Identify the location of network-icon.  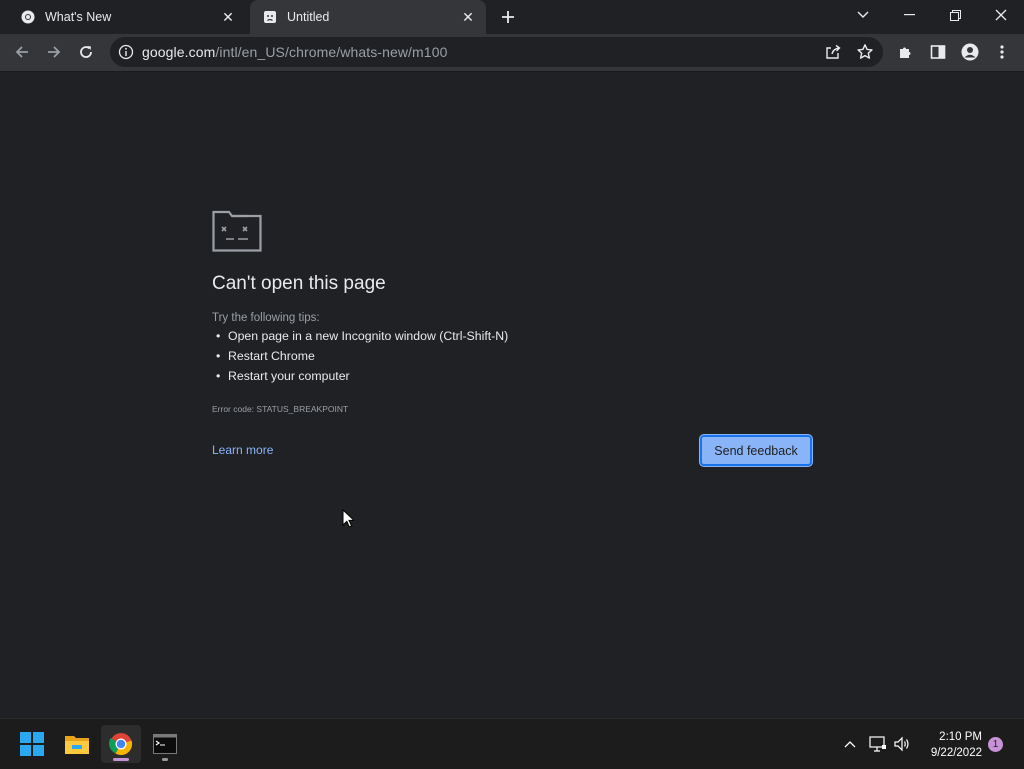
(877, 744).